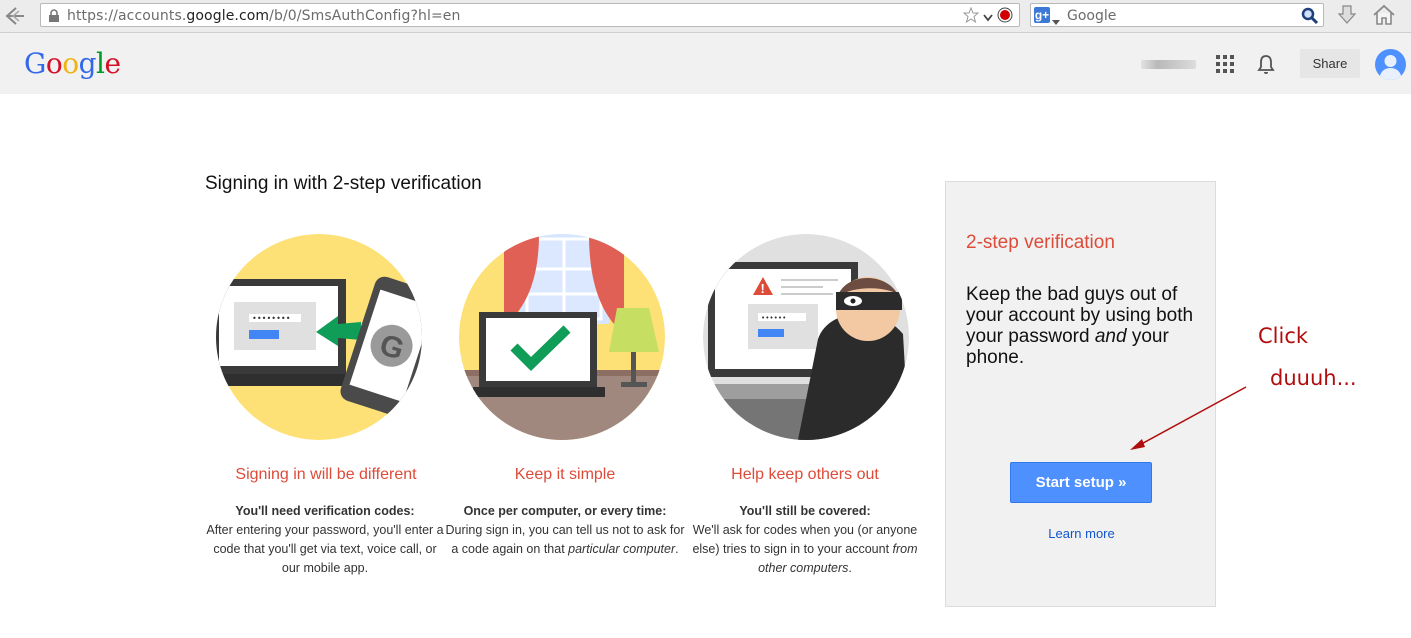 This screenshot has width=1411, height=638. I want to click on start-setup-button: Start setup », so click(1081, 482).